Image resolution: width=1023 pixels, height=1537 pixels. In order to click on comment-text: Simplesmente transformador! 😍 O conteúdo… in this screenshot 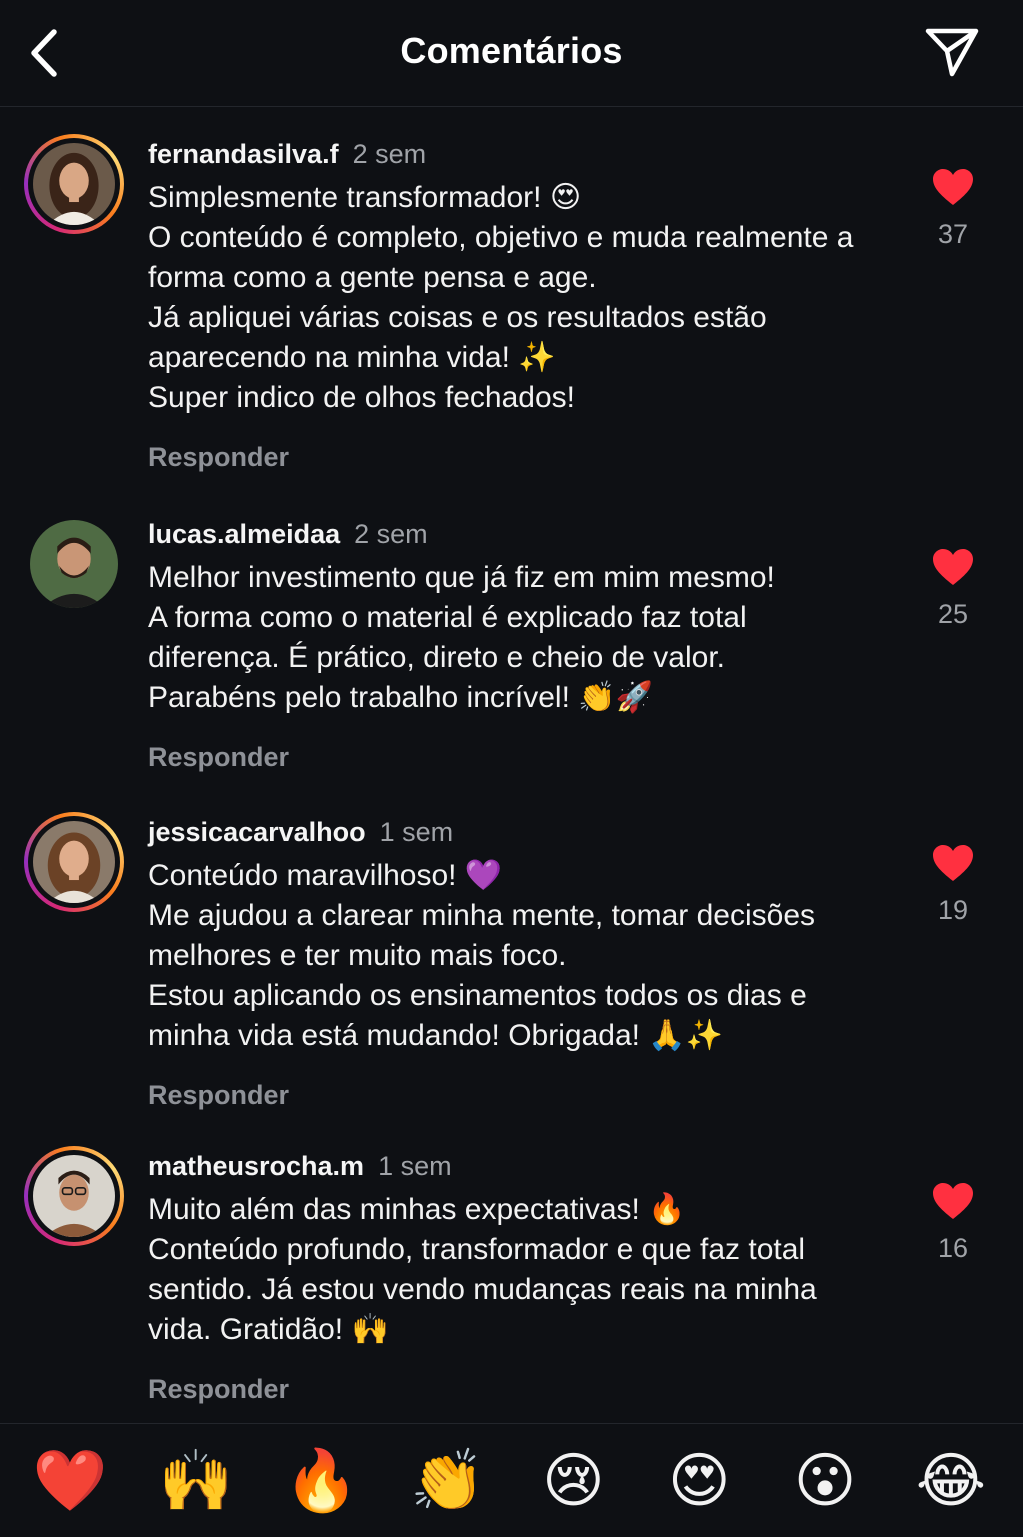, I will do `click(501, 297)`.